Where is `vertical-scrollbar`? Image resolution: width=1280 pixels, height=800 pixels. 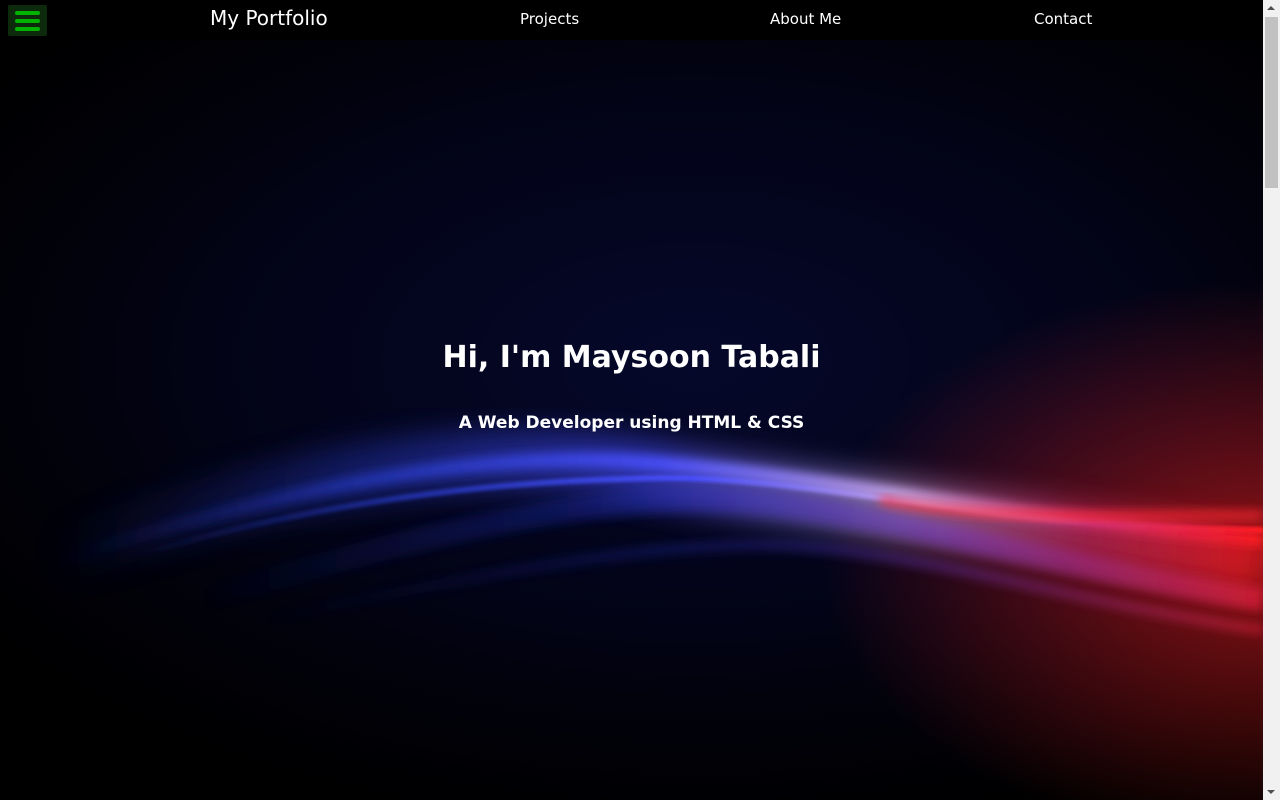 vertical-scrollbar is located at coordinates (1271, 400).